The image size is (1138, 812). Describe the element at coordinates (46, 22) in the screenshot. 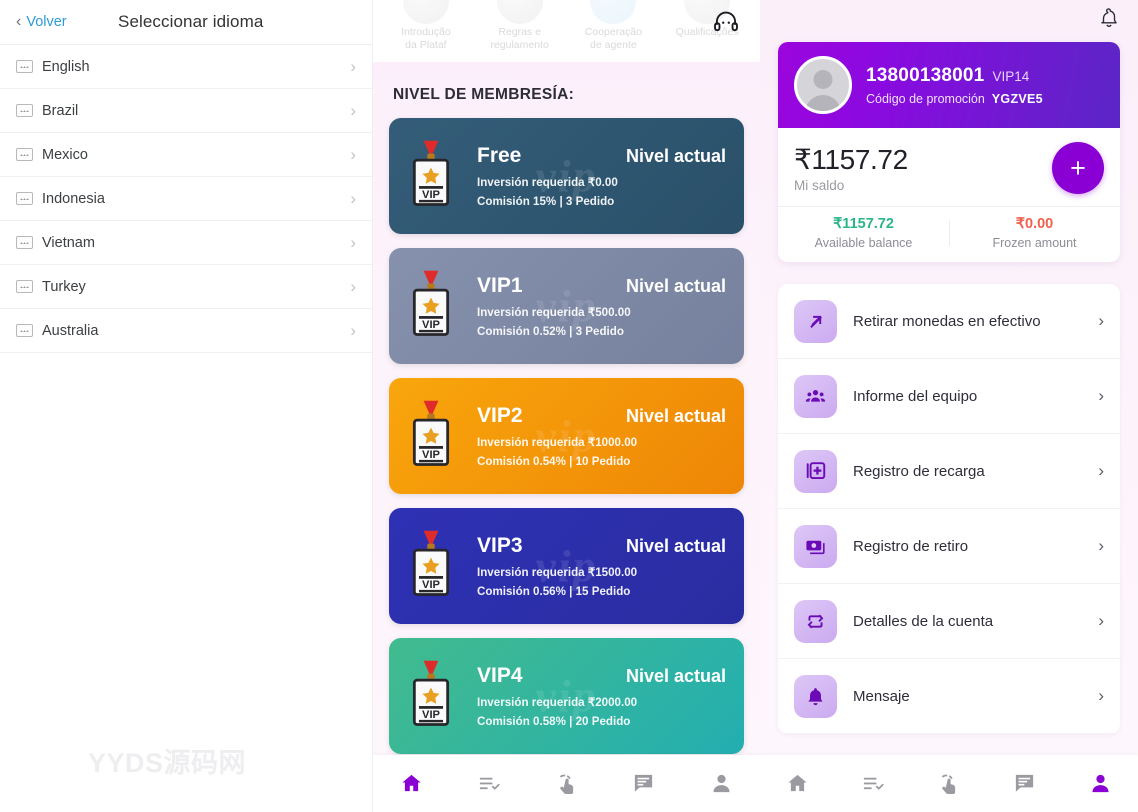

I see `back-button-label: Volver` at that location.